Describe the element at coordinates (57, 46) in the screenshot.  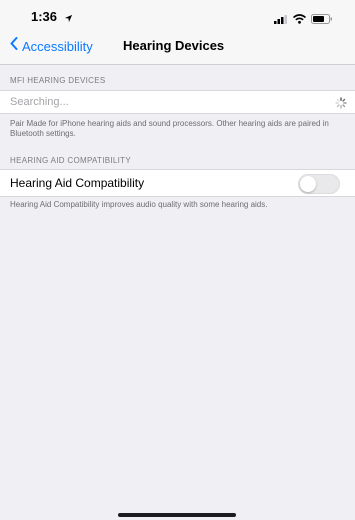
I see `back-label: Accessibility` at that location.